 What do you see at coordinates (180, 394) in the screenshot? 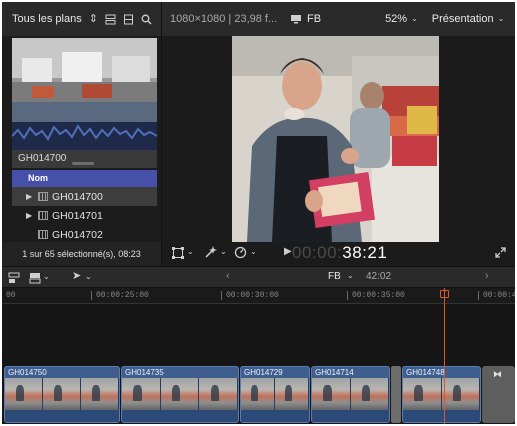
I see `timeline-clip: GH014735` at bounding box center [180, 394].